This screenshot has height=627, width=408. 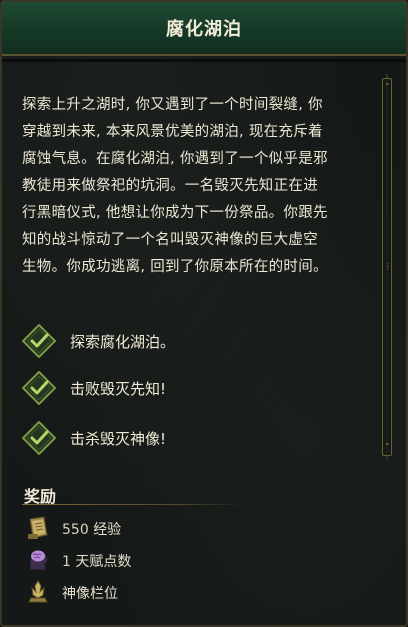 What do you see at coordinates (133, 504) in the screenshot?
I see `rewards-divider` at bounding box center [133, 504].